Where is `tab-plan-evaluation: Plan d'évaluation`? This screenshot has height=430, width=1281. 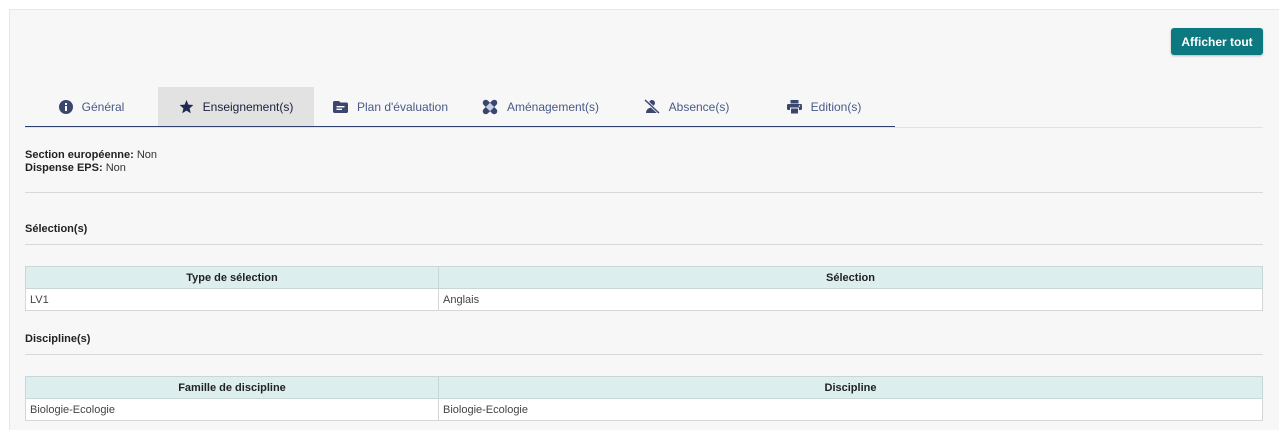
tab-plan-evaluation: Plan d'évaluation is located at coordinates (390, 106).